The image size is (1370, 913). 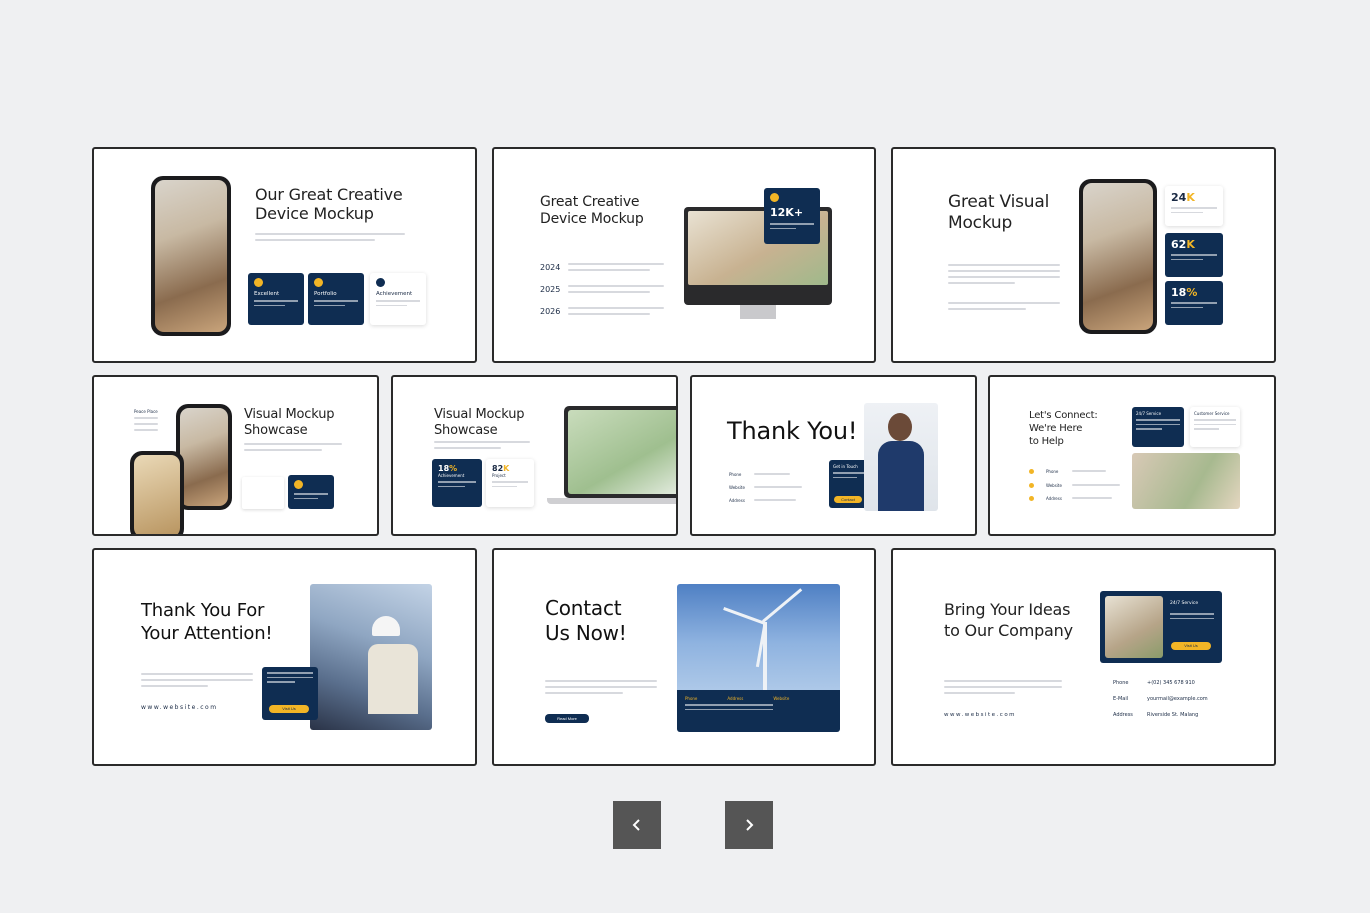 I want to click on laptop-mockup, so click(x=620, y=452).